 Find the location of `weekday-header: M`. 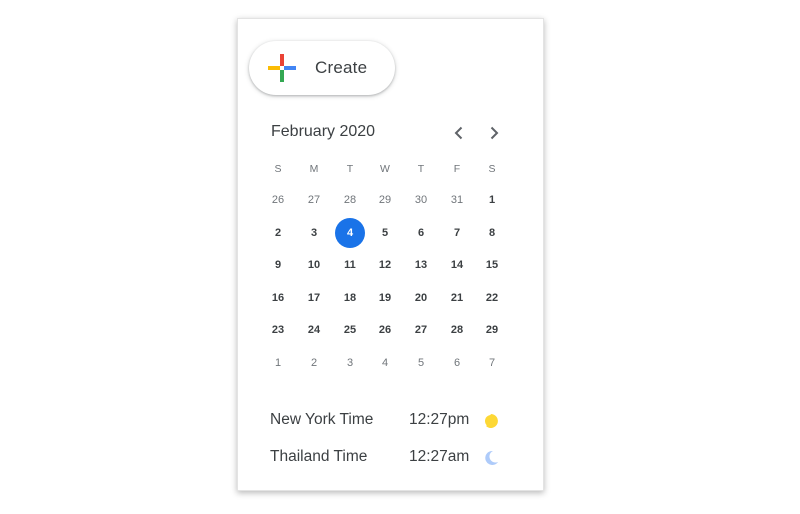

weekday-header: M is located at coordinates (314, 169).